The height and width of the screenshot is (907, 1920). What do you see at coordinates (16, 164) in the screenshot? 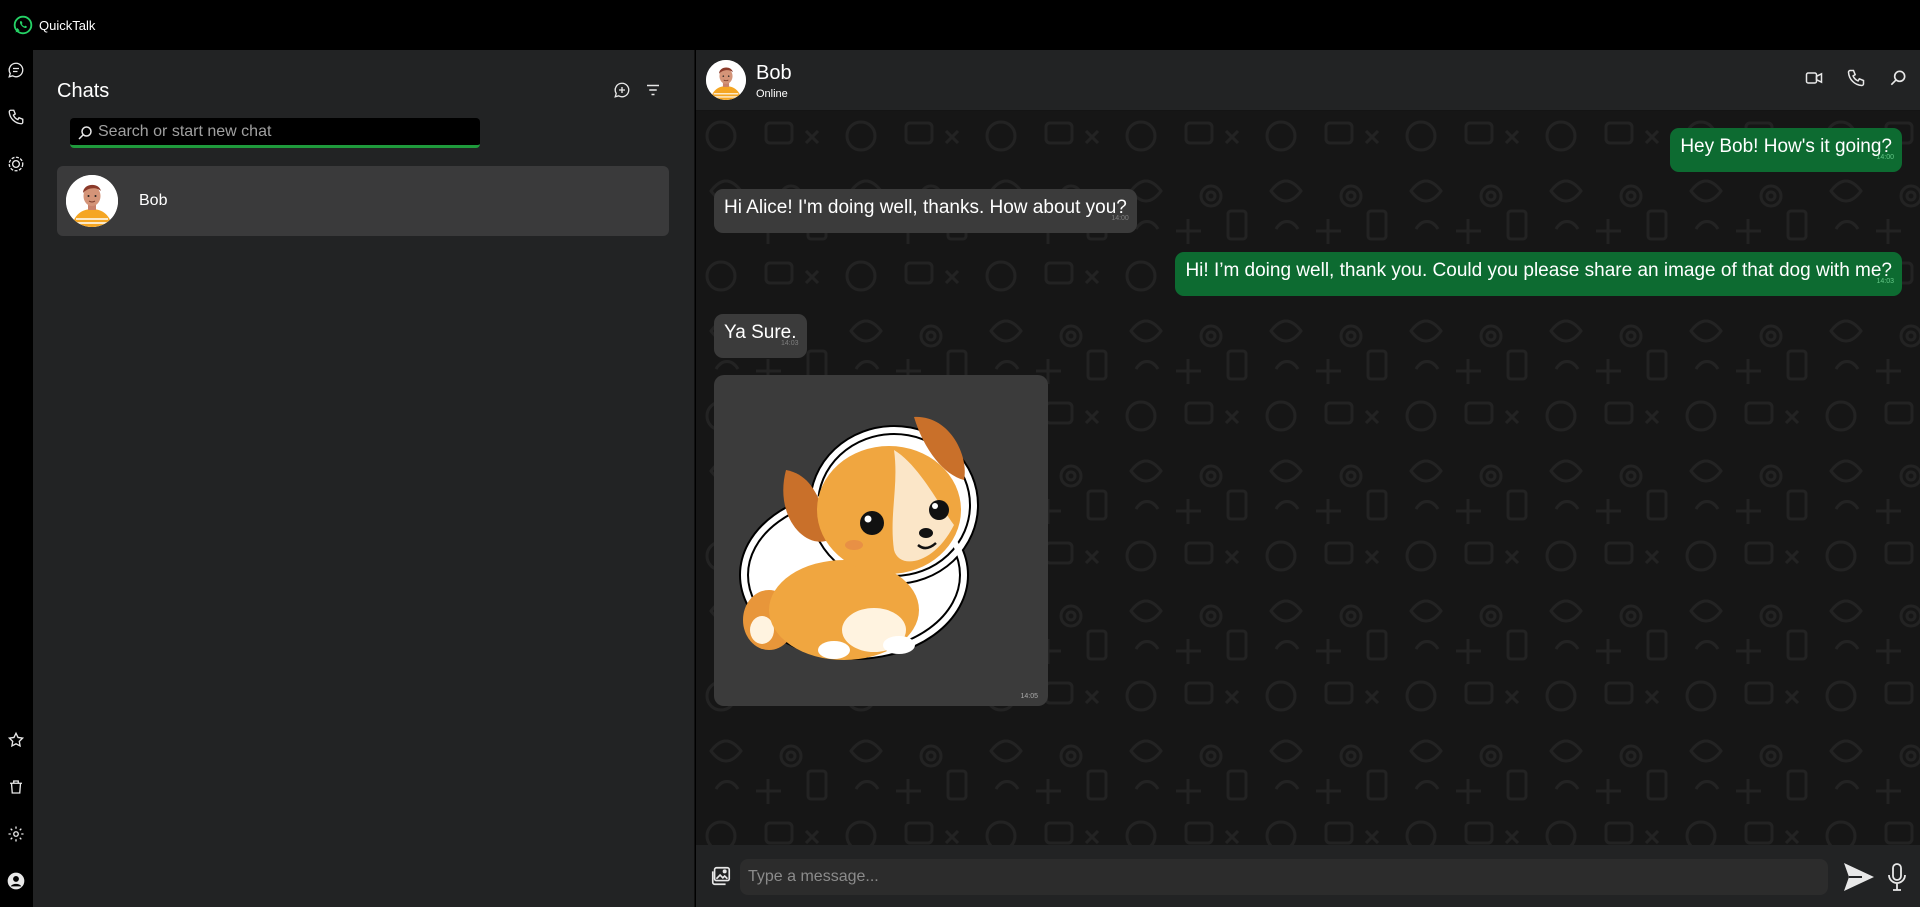
I see `status-icon` at bounding box center [16, 164].